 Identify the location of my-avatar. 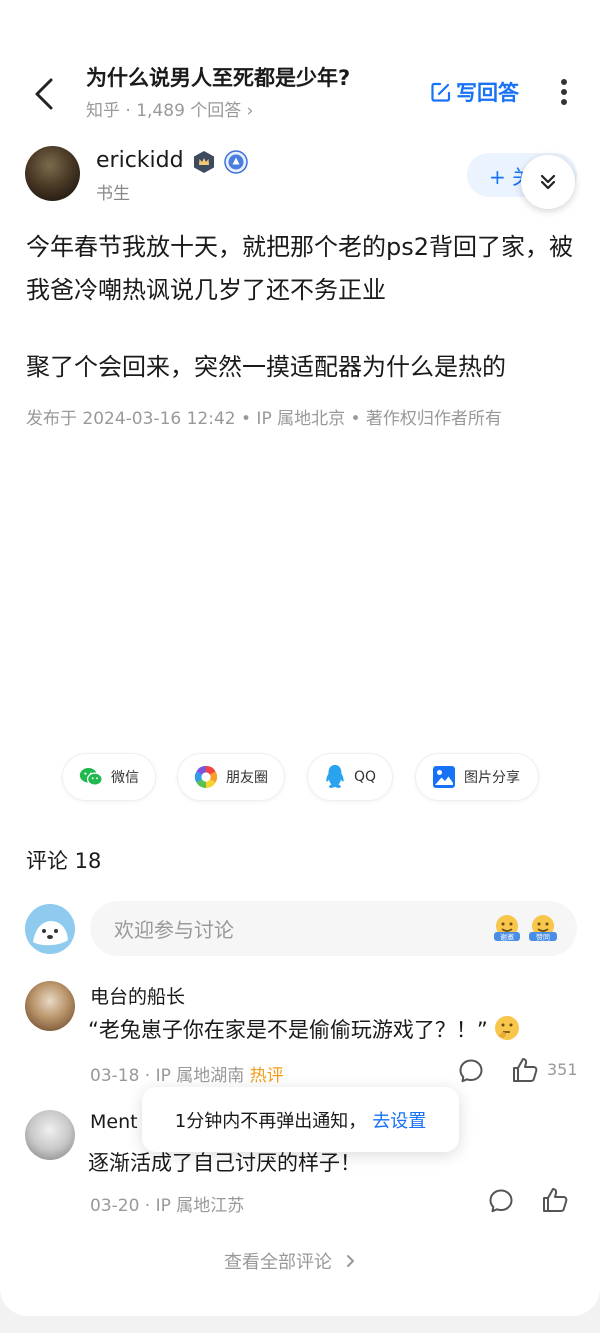
(50, 929).